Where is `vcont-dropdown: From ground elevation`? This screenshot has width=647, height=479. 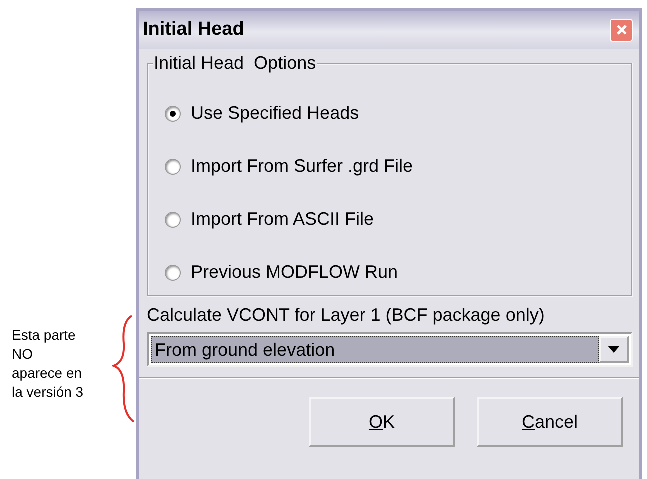
vcont-dropdown: From ground elevation is located at coordinates (390, 349).